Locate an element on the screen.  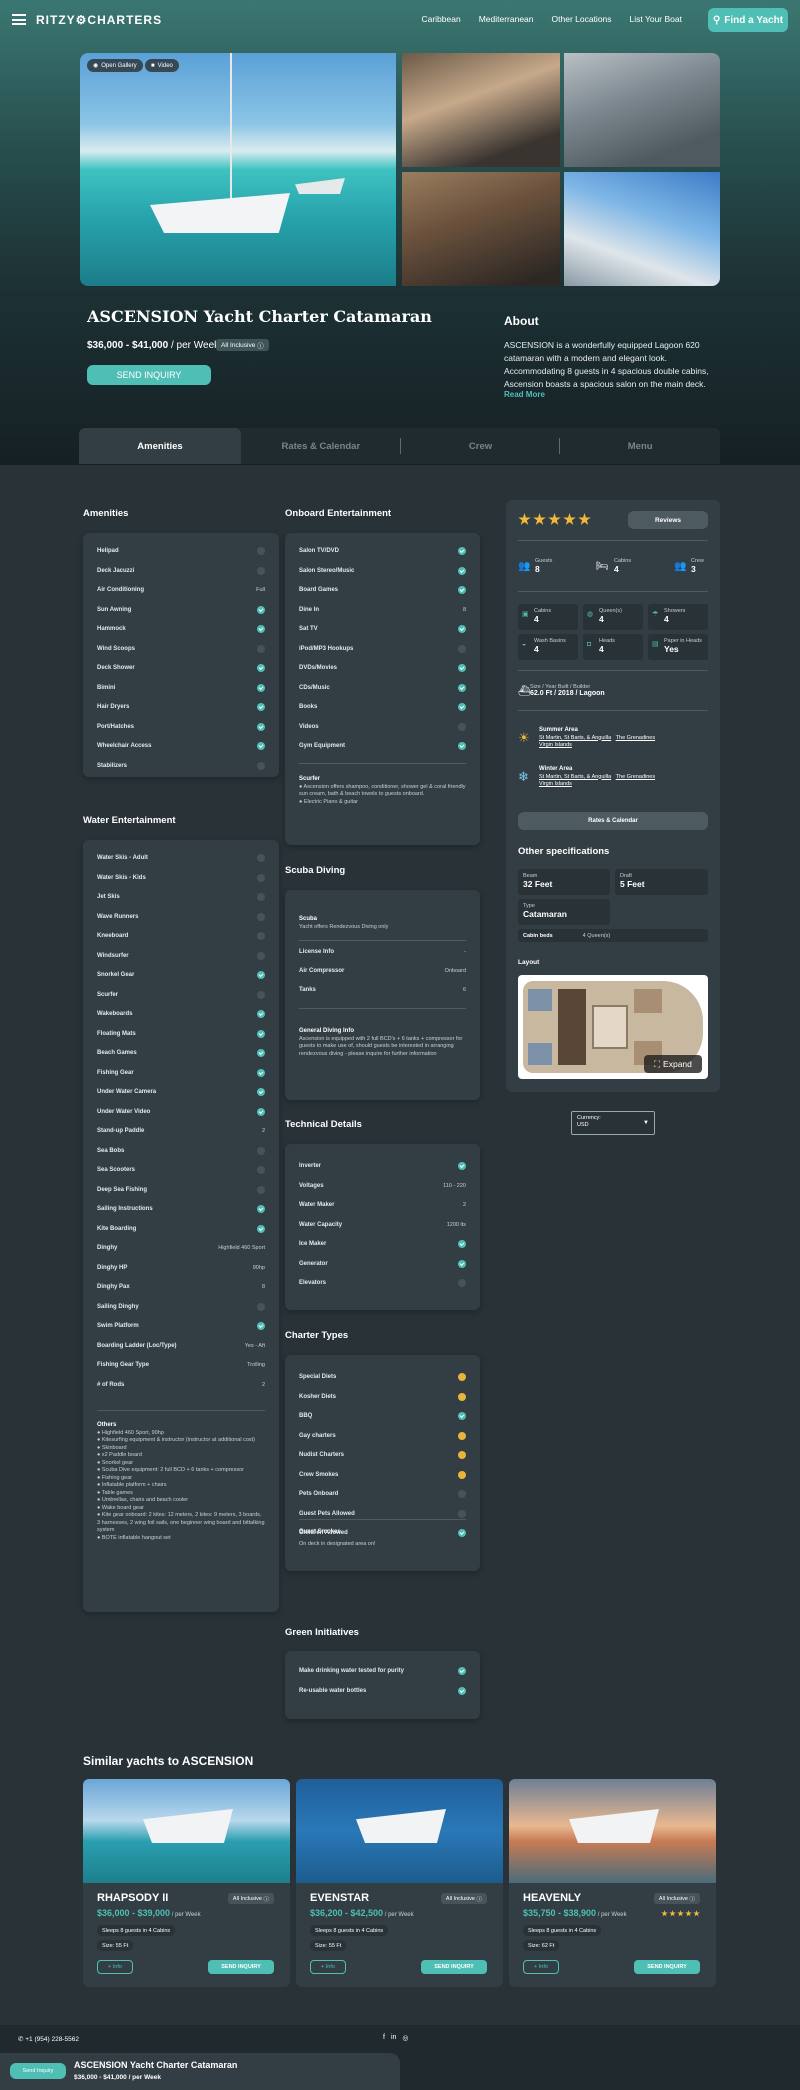
facebook-icon: f is located at coordinates (384, 2038).